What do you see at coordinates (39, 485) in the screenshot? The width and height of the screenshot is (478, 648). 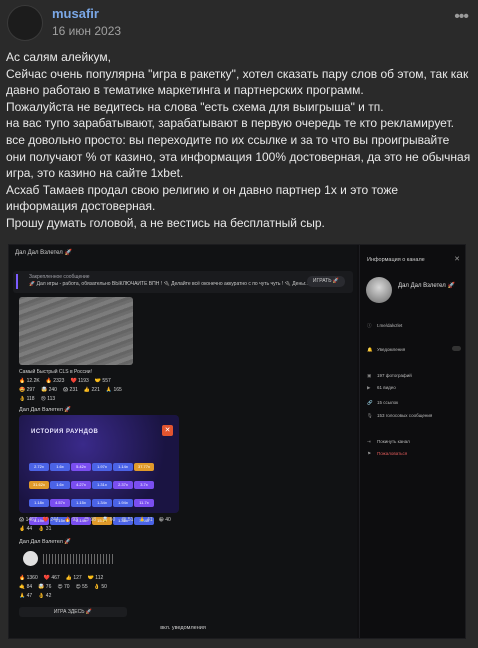 I see `round-cell: 31.62x` at bounding box center [39, 485].